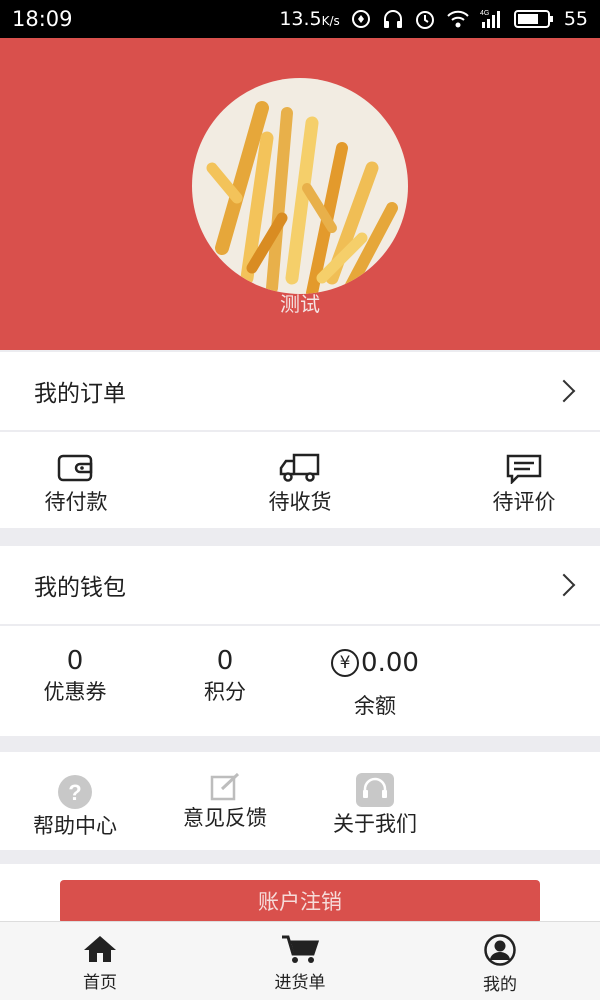  Describe the element at coordinates (300, 681) in the screenshot. I see `wallet-grid: 0 优惠券 0 积分 ¥ 0.00 余额` at that location.